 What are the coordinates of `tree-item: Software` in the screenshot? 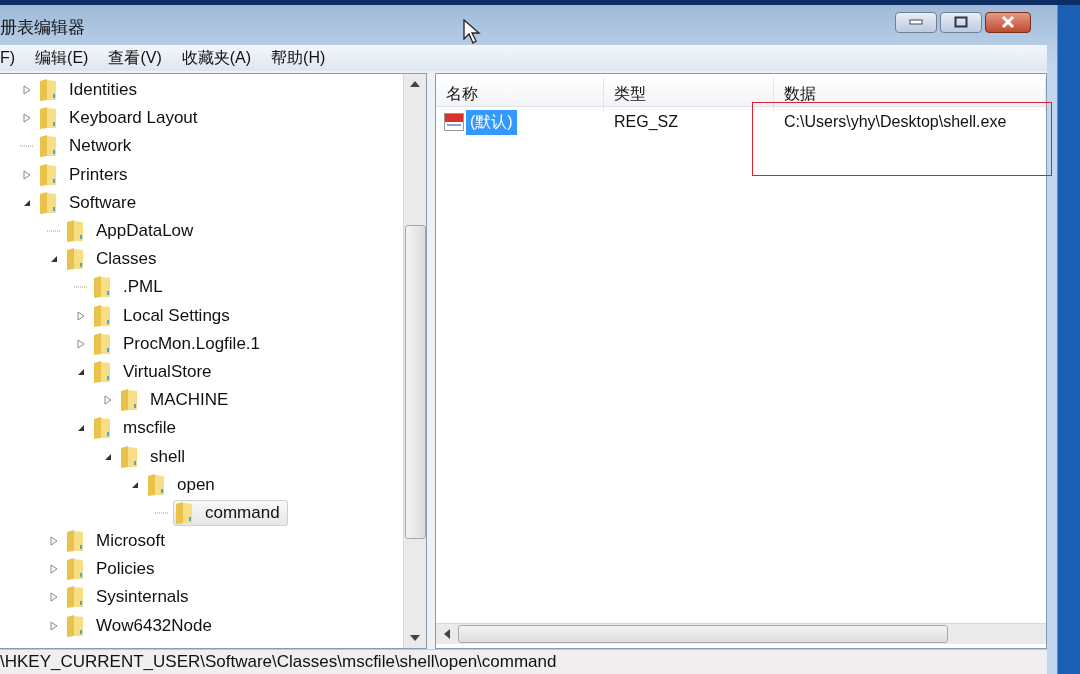 It's located at (103, 202).